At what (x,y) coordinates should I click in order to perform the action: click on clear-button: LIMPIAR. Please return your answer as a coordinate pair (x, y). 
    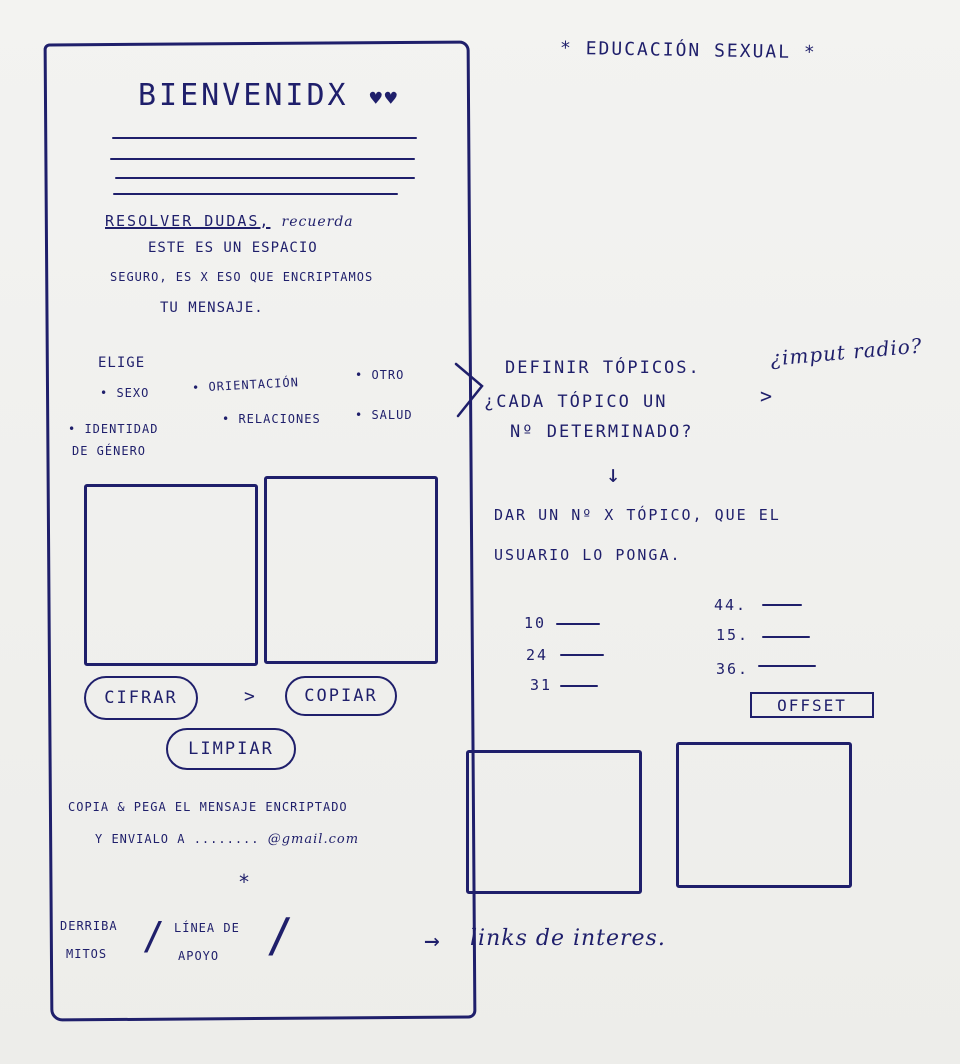
    Looking at the image, I should click on (231, 749).